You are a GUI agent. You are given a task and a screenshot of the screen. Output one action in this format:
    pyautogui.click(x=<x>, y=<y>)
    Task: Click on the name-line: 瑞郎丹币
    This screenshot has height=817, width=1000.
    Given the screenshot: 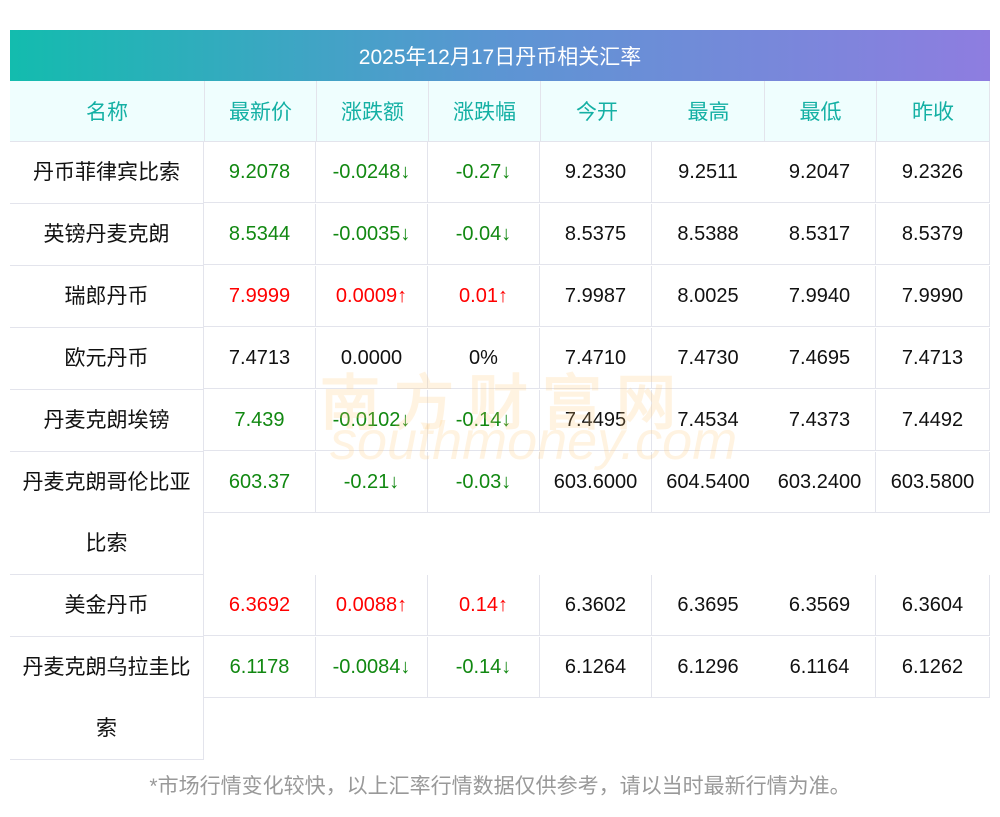 What is the action you would take?
    pyautogui.click(x=106, y=296)
    